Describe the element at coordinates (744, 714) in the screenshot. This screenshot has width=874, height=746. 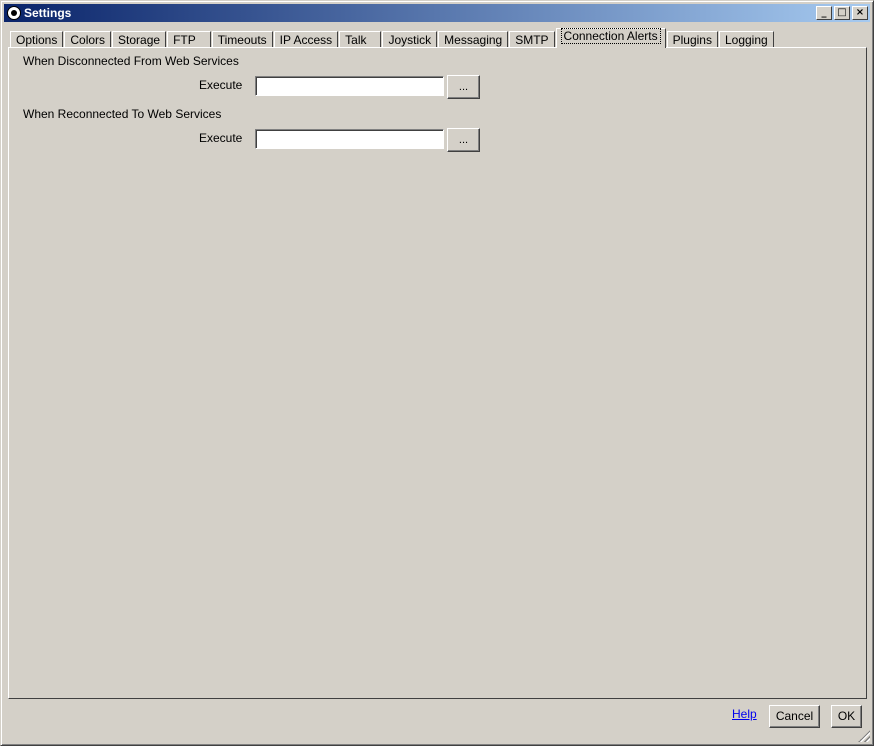
I see `help-link: Help` at that location.